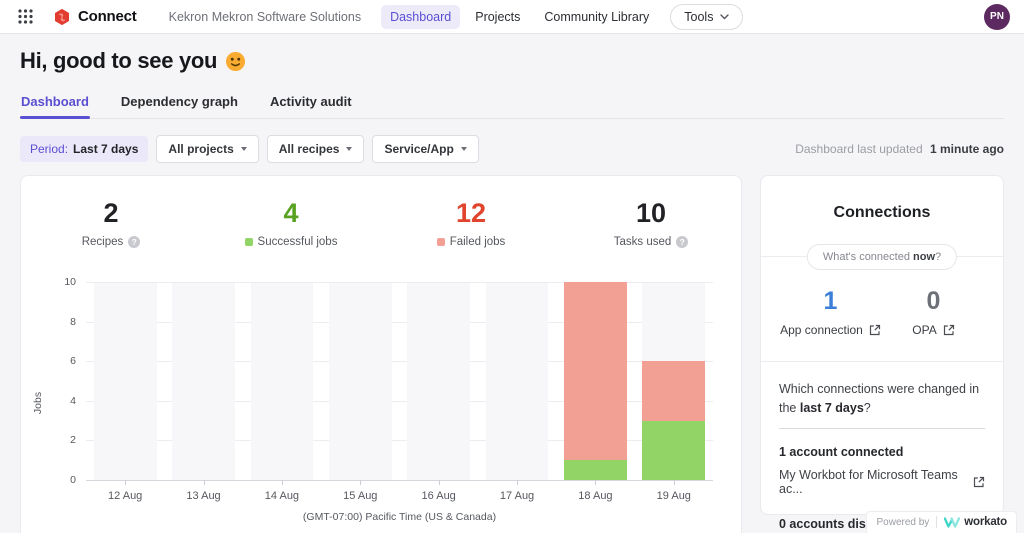 The width and height of the screenshot is (1024, 533). I want to click on nav-dashboard: Dashboard, so click(421, 16).